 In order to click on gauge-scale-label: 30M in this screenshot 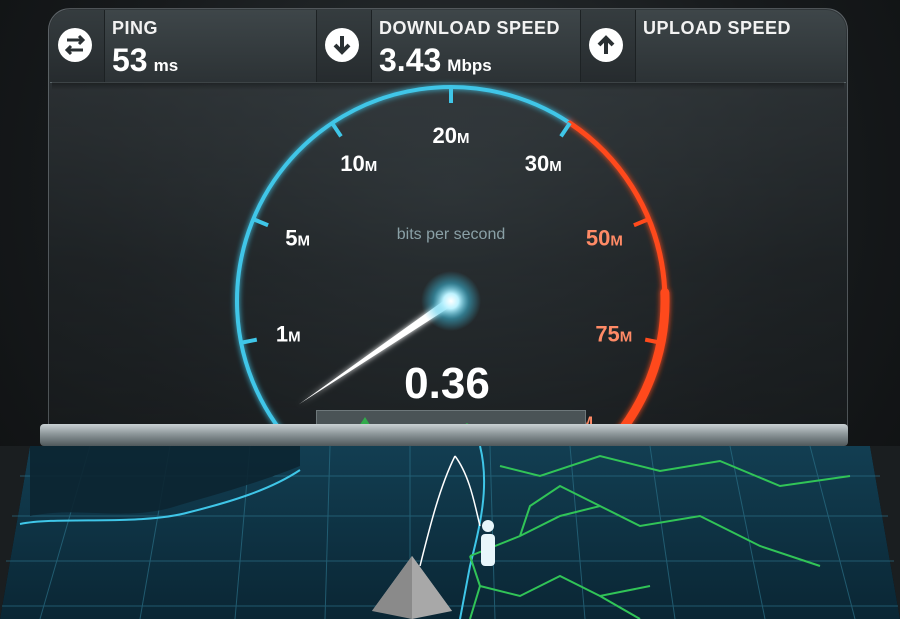, I will do `click(543, 163)`.